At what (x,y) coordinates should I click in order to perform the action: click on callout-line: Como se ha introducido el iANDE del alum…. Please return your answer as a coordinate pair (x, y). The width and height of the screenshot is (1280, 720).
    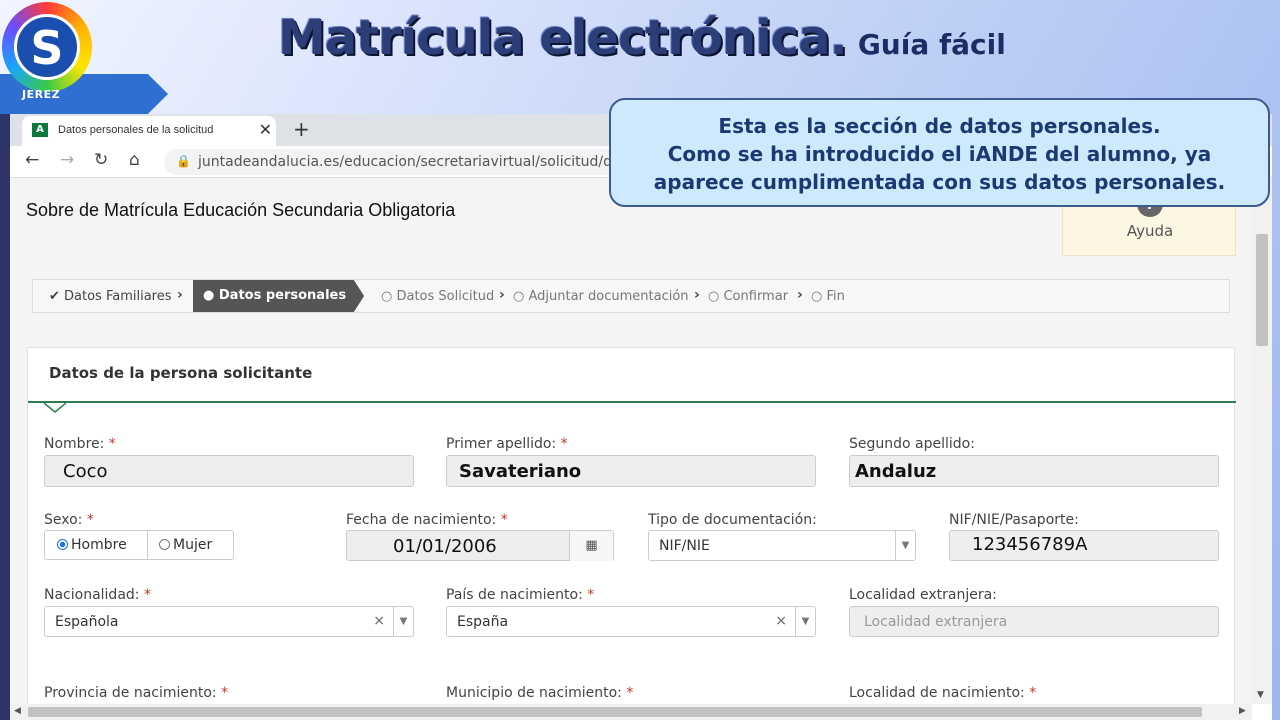
    Looking at the image, I should click on (939, 154).